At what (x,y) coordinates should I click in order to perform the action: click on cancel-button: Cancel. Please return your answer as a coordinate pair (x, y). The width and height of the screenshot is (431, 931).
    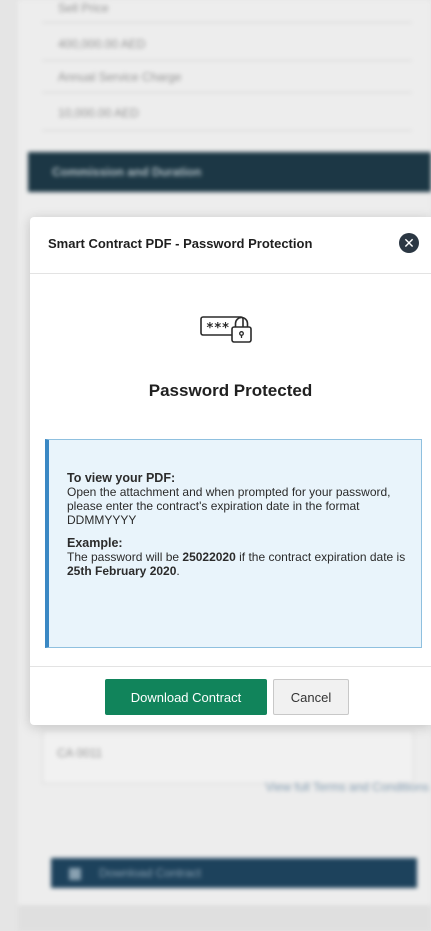
    Looking at the image, I should click on (311, 697).